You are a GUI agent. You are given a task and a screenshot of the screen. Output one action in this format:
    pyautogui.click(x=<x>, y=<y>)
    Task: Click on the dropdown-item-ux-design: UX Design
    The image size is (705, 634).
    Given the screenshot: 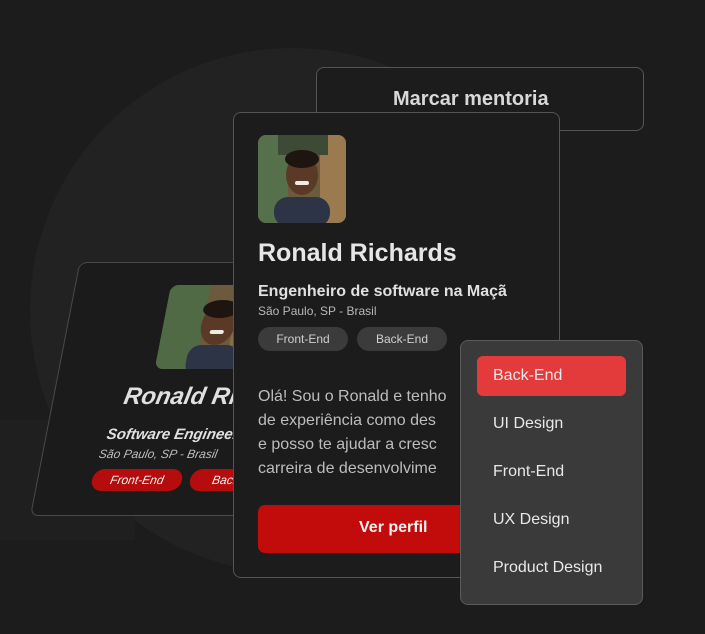 What is the action you would take?
    pyautogui.click(x=551, y=520)
    